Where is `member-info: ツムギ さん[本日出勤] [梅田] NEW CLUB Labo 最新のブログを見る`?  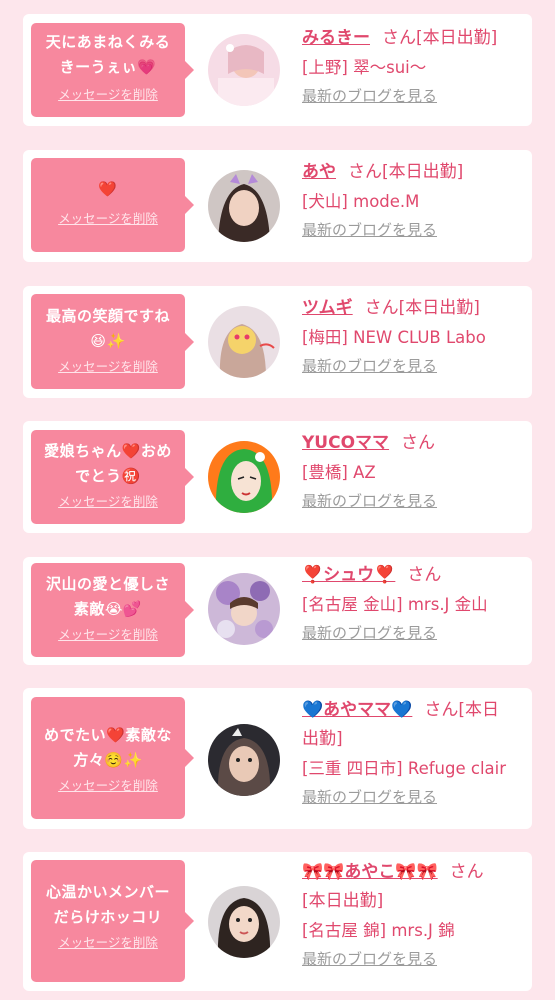 member-info: ツムギ さん[本日出勤] [梅田] NEW CLUB Labo 最新のブログを見る is located at coordinates (412, 336).